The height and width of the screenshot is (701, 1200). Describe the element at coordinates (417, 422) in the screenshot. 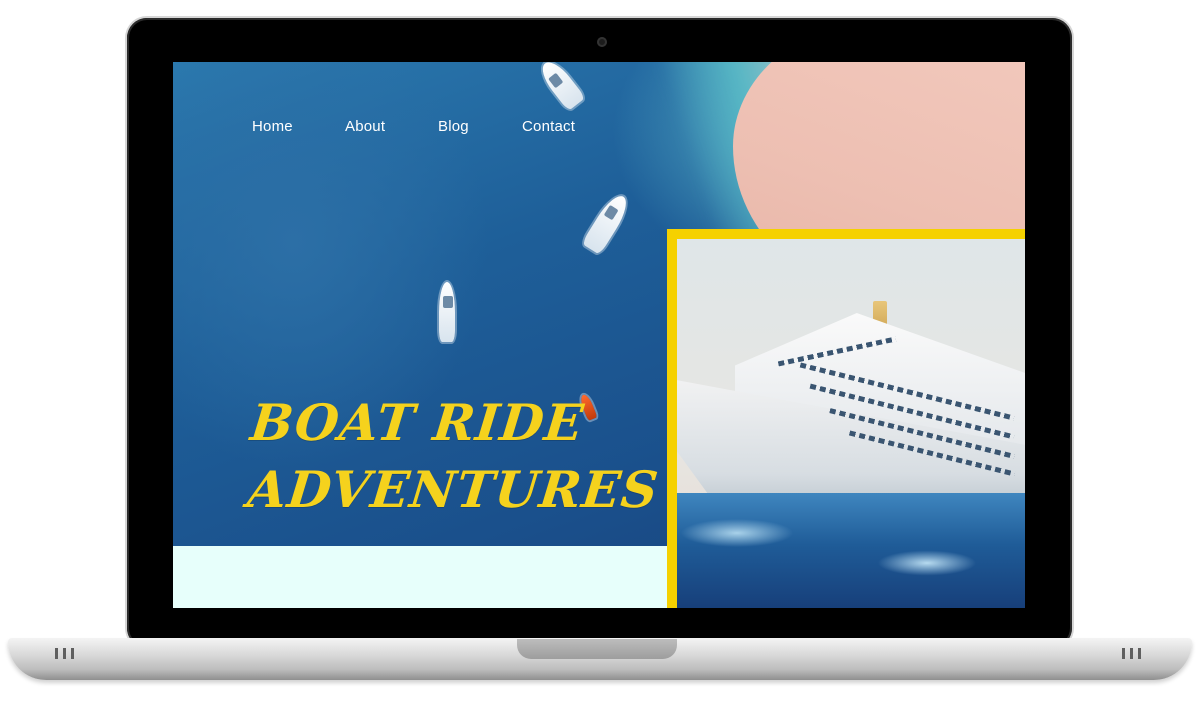

I see `hero-title-line-1: BOAT RIDE` at that location.